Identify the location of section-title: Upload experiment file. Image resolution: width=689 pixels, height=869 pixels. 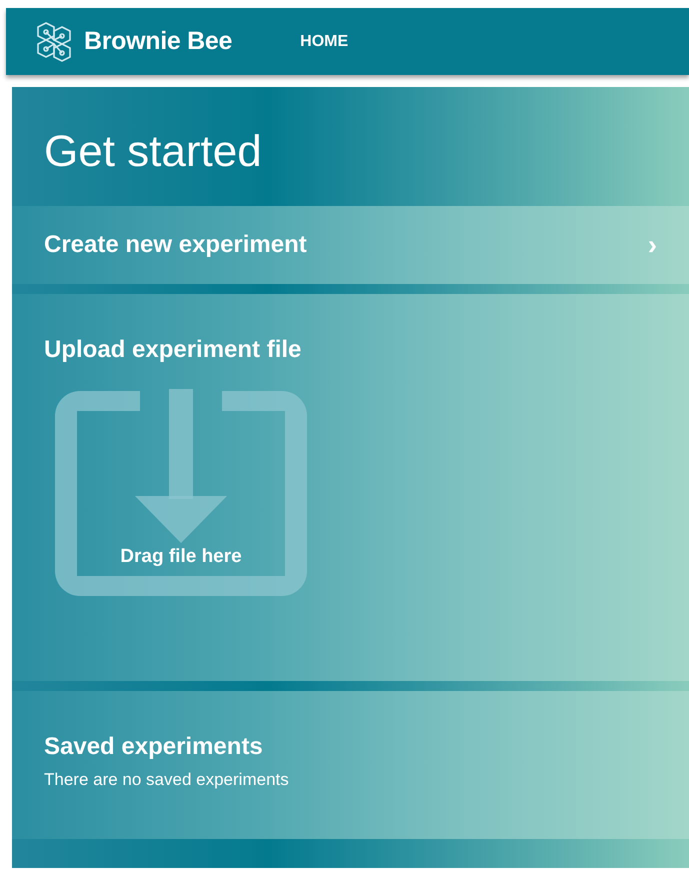
(173, 350).